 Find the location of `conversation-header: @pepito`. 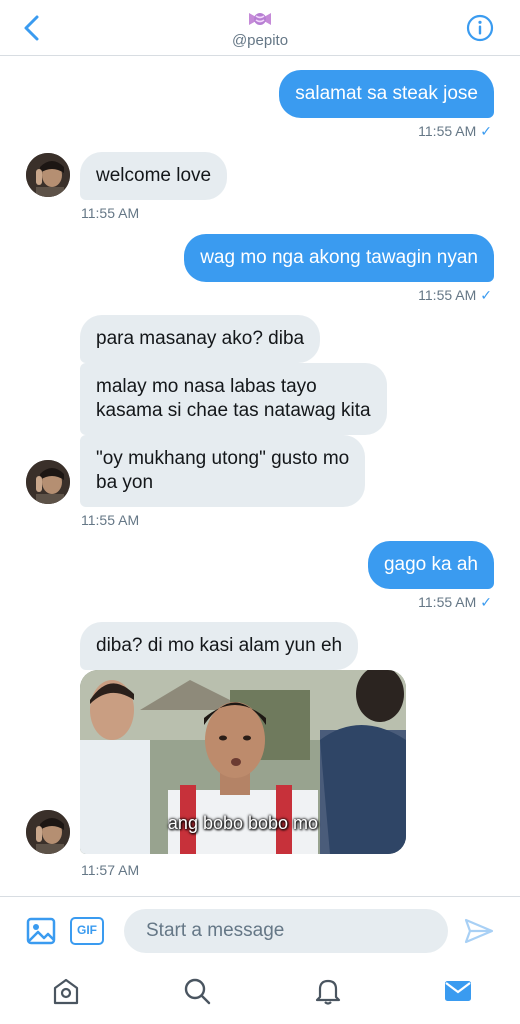

conversation-header: @pepito is located at coordinates (260, 28).